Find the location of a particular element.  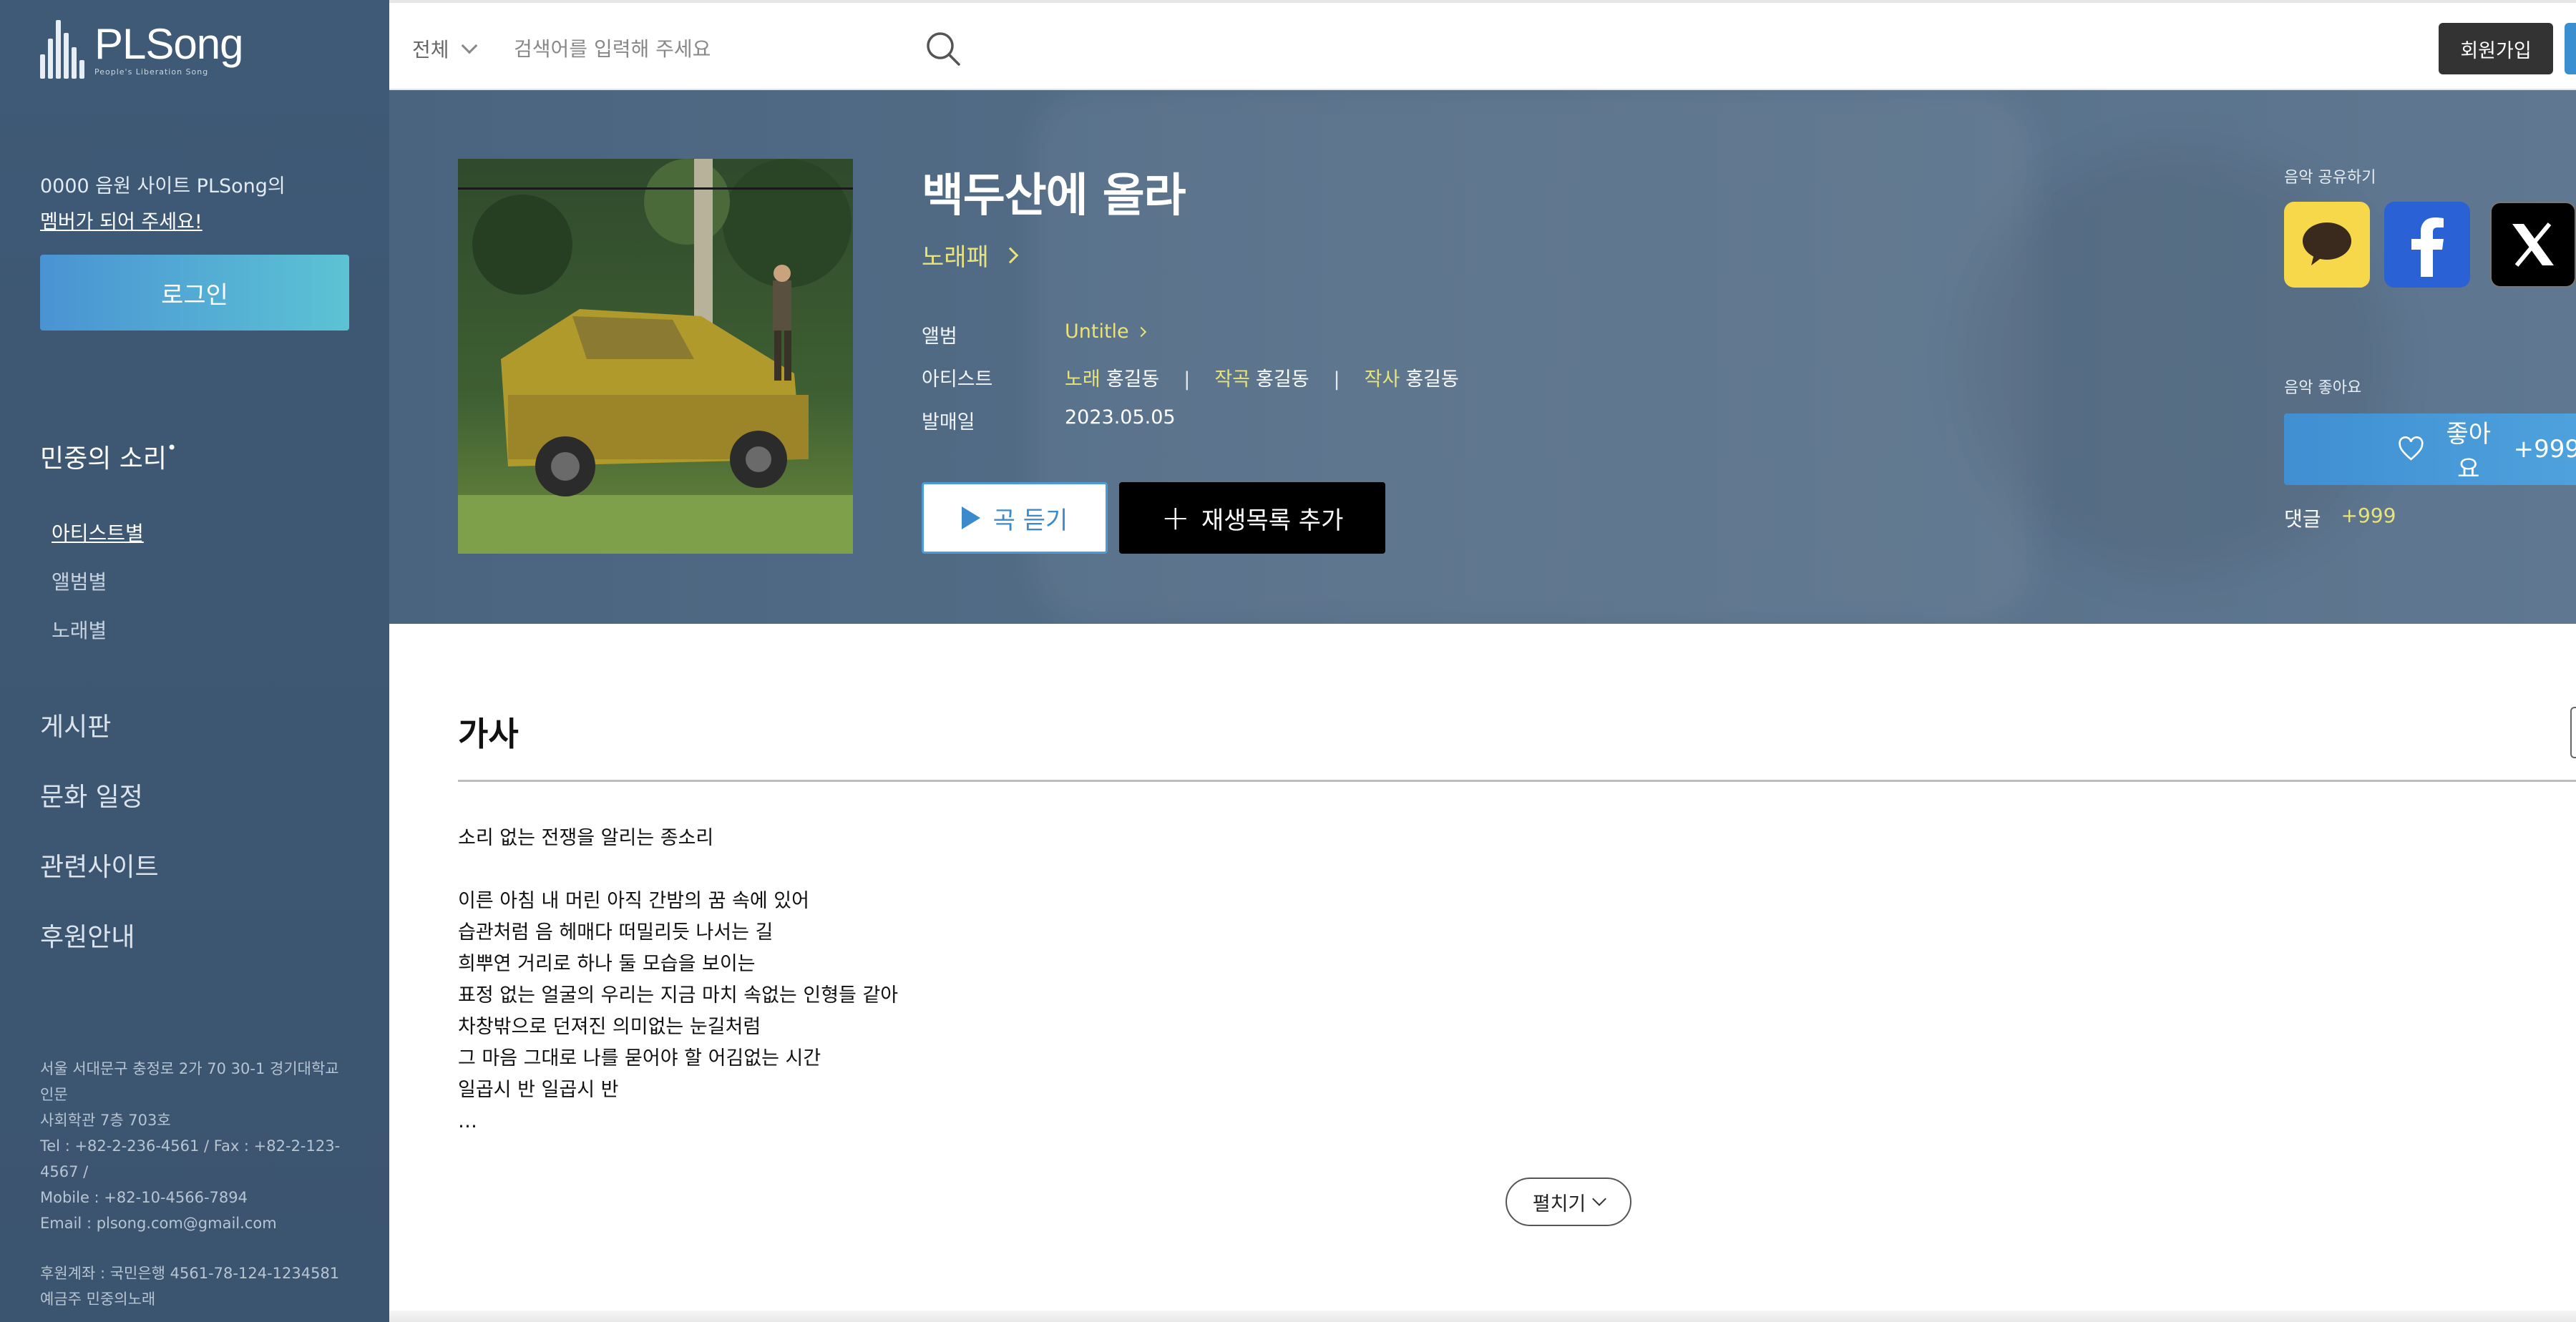

artist-link: 노래패 is located at coordinates (970, 255).